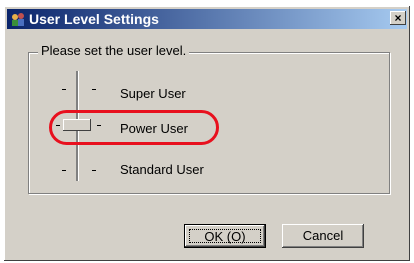 The height and width of the screenshot is (263, 414). I want to click on power-user-highlight, so click(134, 127).